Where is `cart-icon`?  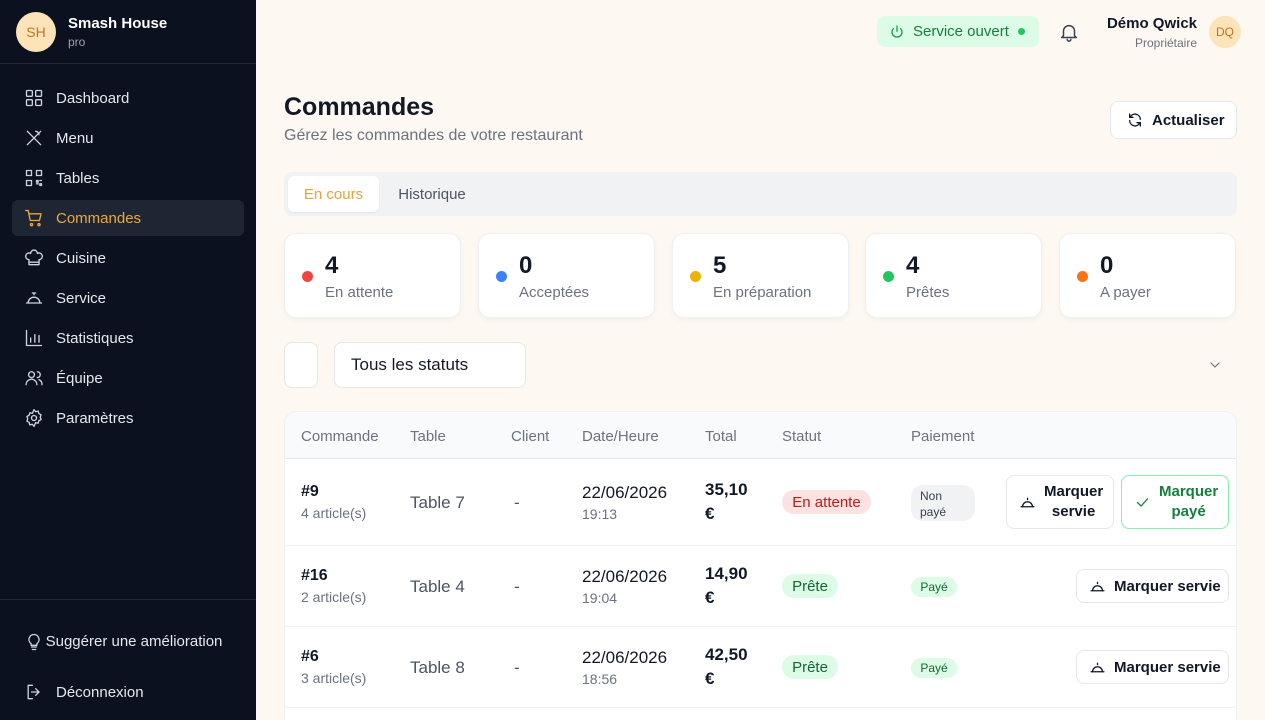
cart-icon is located at coordinates (33, 218).